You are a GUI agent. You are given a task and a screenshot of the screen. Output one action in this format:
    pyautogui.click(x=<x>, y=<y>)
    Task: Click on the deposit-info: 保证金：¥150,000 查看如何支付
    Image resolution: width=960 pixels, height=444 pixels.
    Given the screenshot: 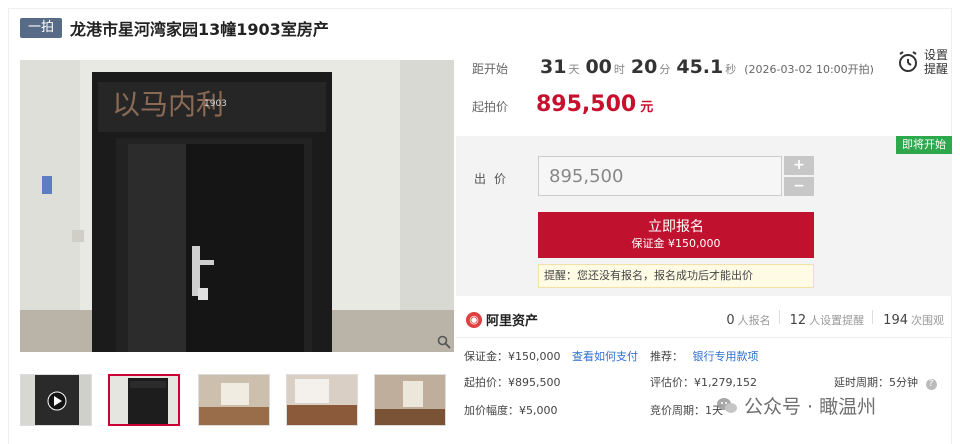 What is the action you would take?
    pyautogui.click(x=551, y=356)
    